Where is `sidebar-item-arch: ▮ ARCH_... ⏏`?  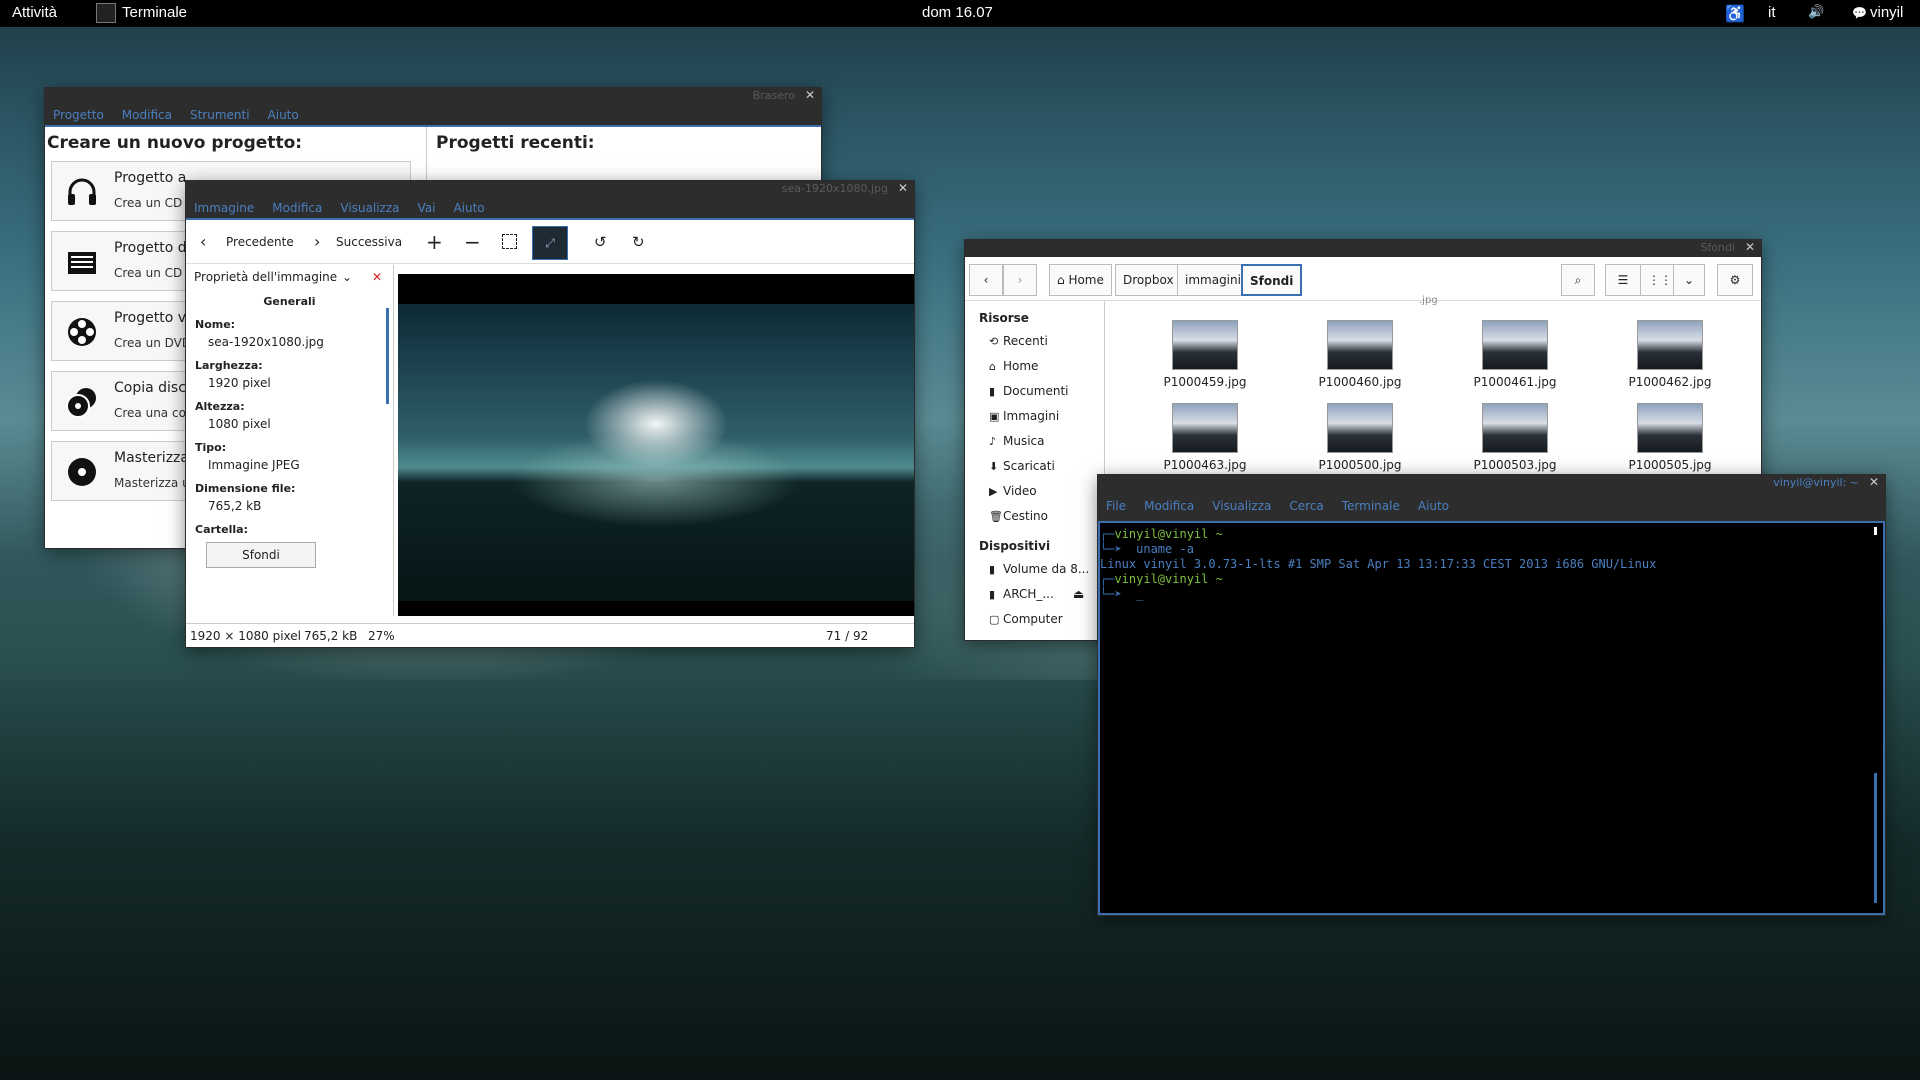 sidebar-item-arch: ▮ ARCH_... ⏏ is located at coordinates (1034, 594).